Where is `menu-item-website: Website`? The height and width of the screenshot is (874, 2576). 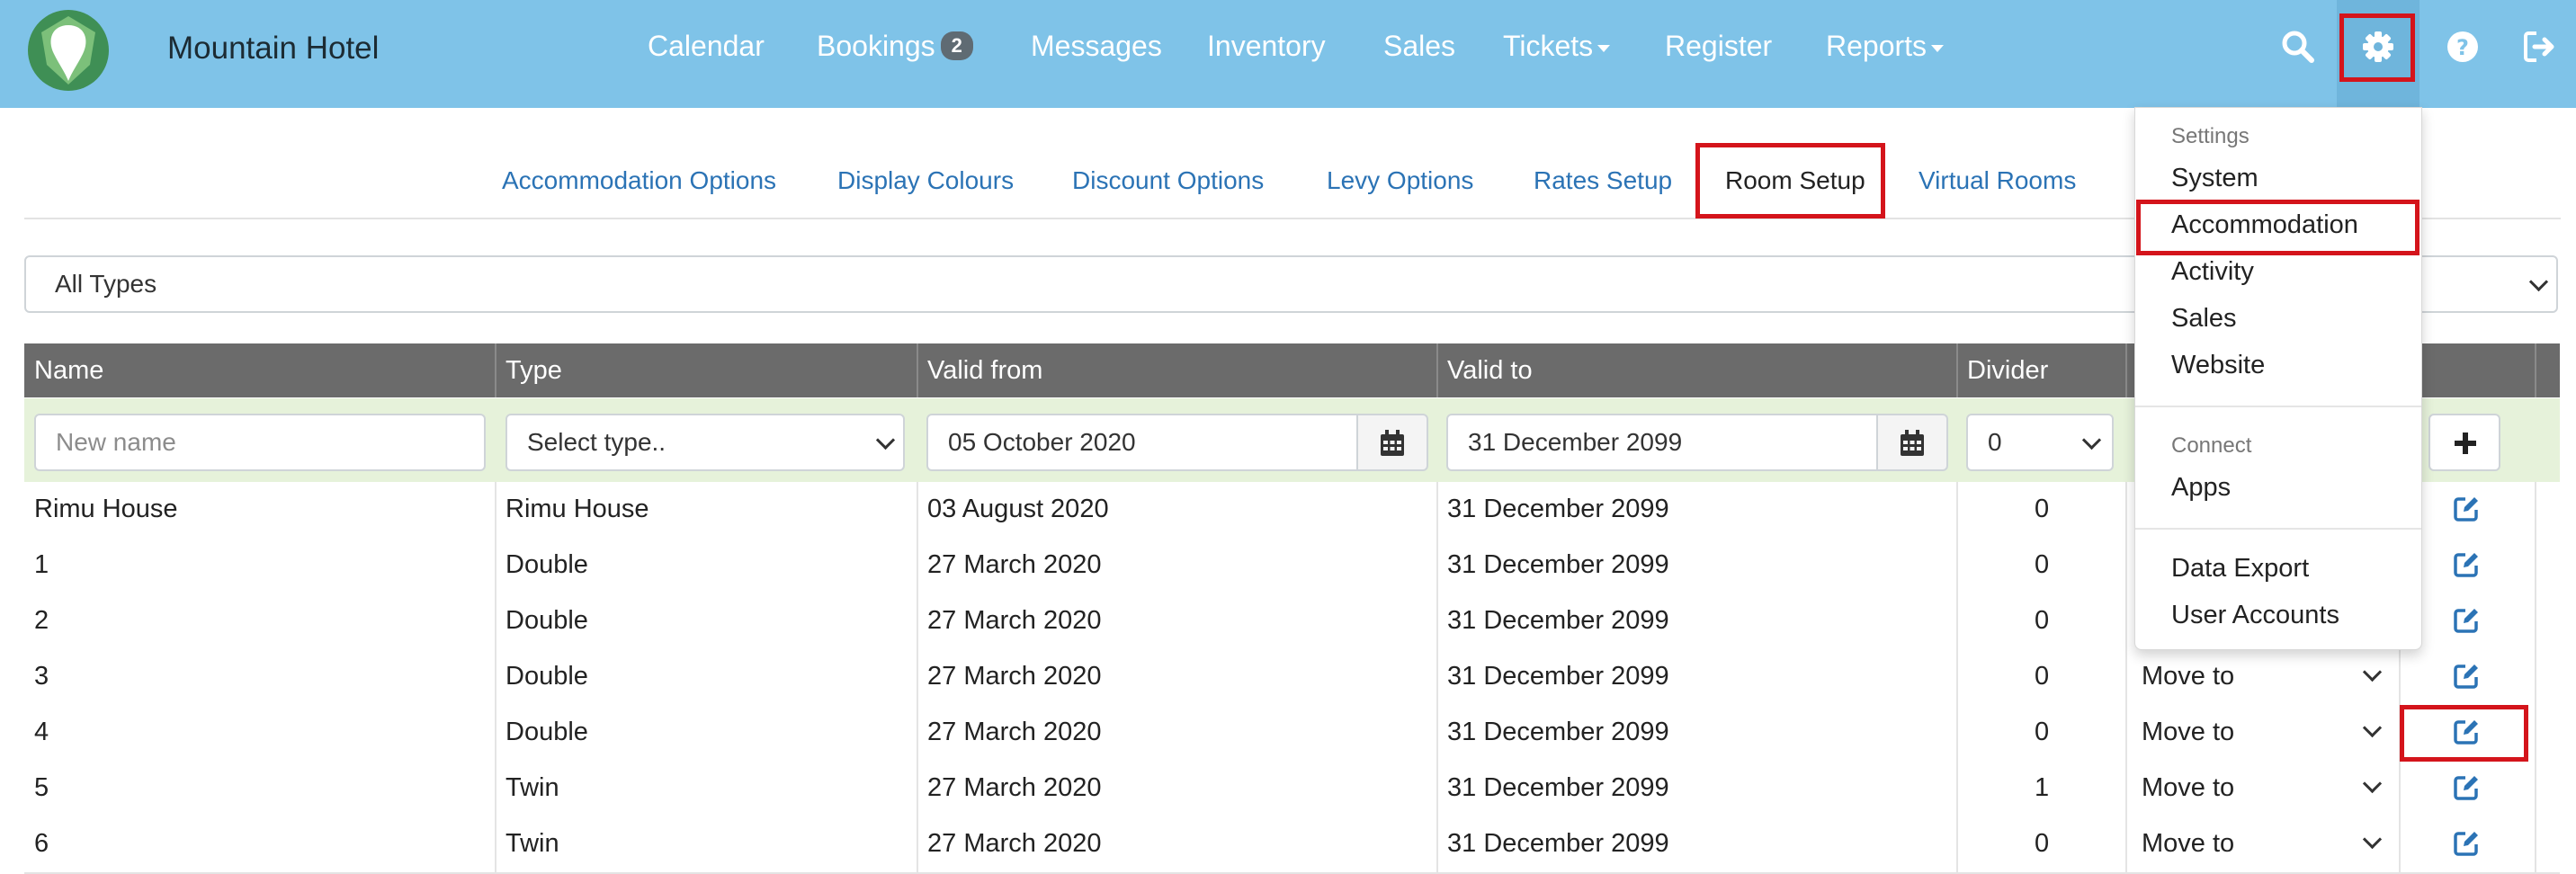
menu-item-website: Website is located at coordinates (2218, 365).